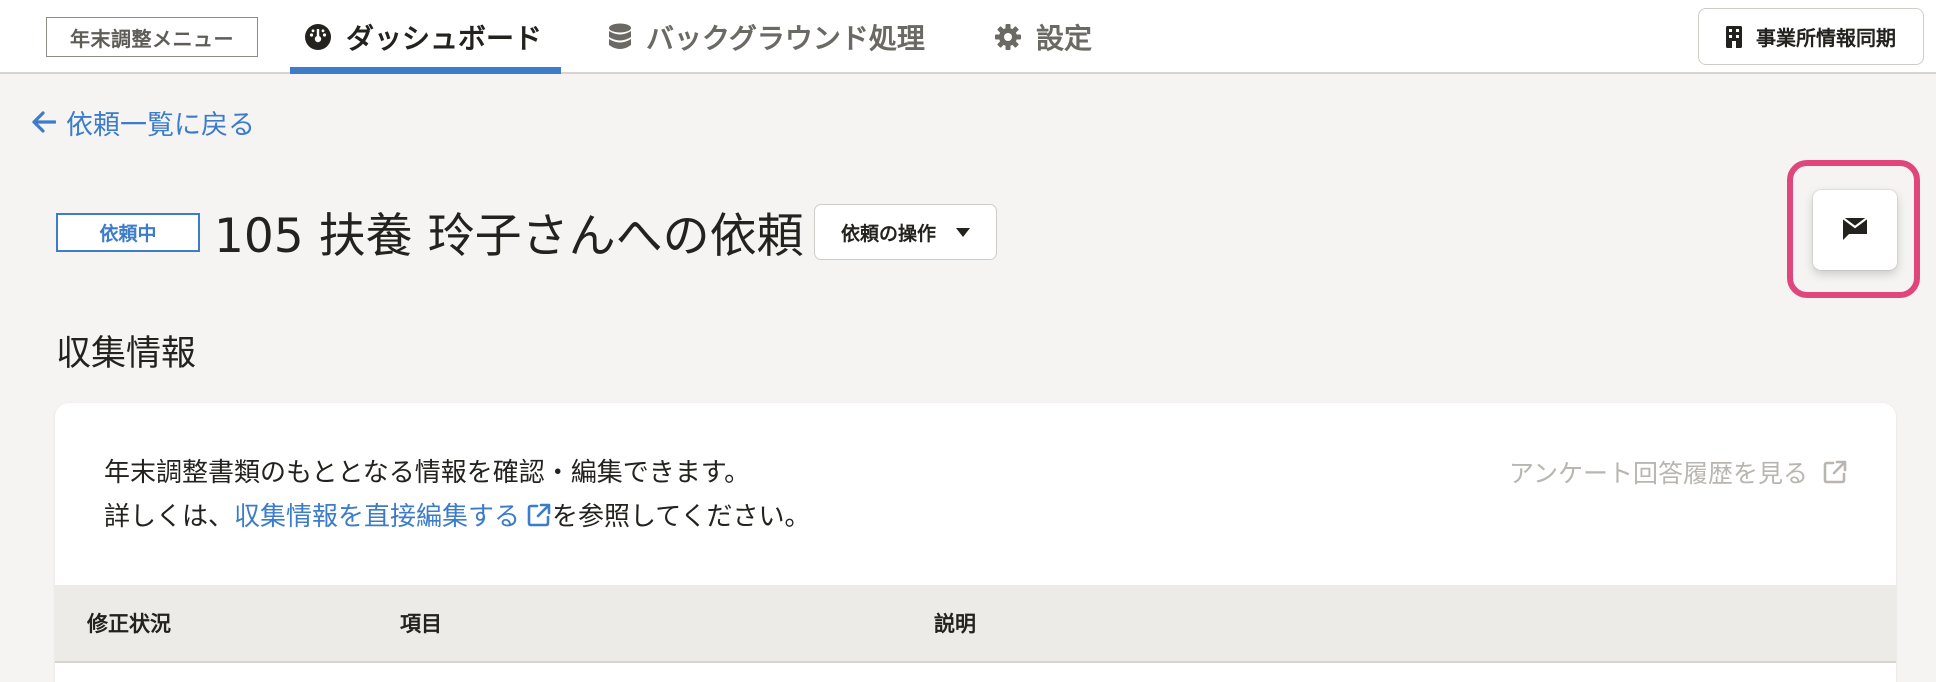 The height and width of the screenshot is (682, 1936). I want to click on status-badge: 依頼中, so click(128, 232).